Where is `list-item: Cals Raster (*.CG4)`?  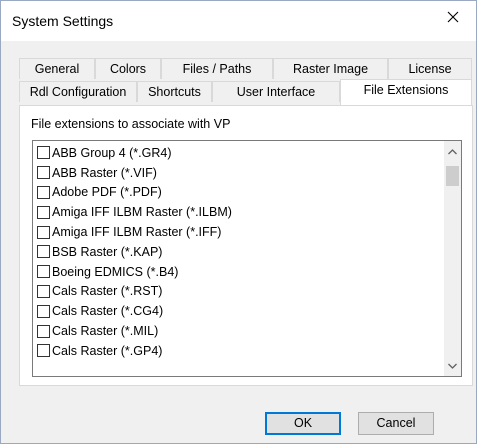
list-item: Cals Raster (*.CG4) is located at coordinates (239, 311).